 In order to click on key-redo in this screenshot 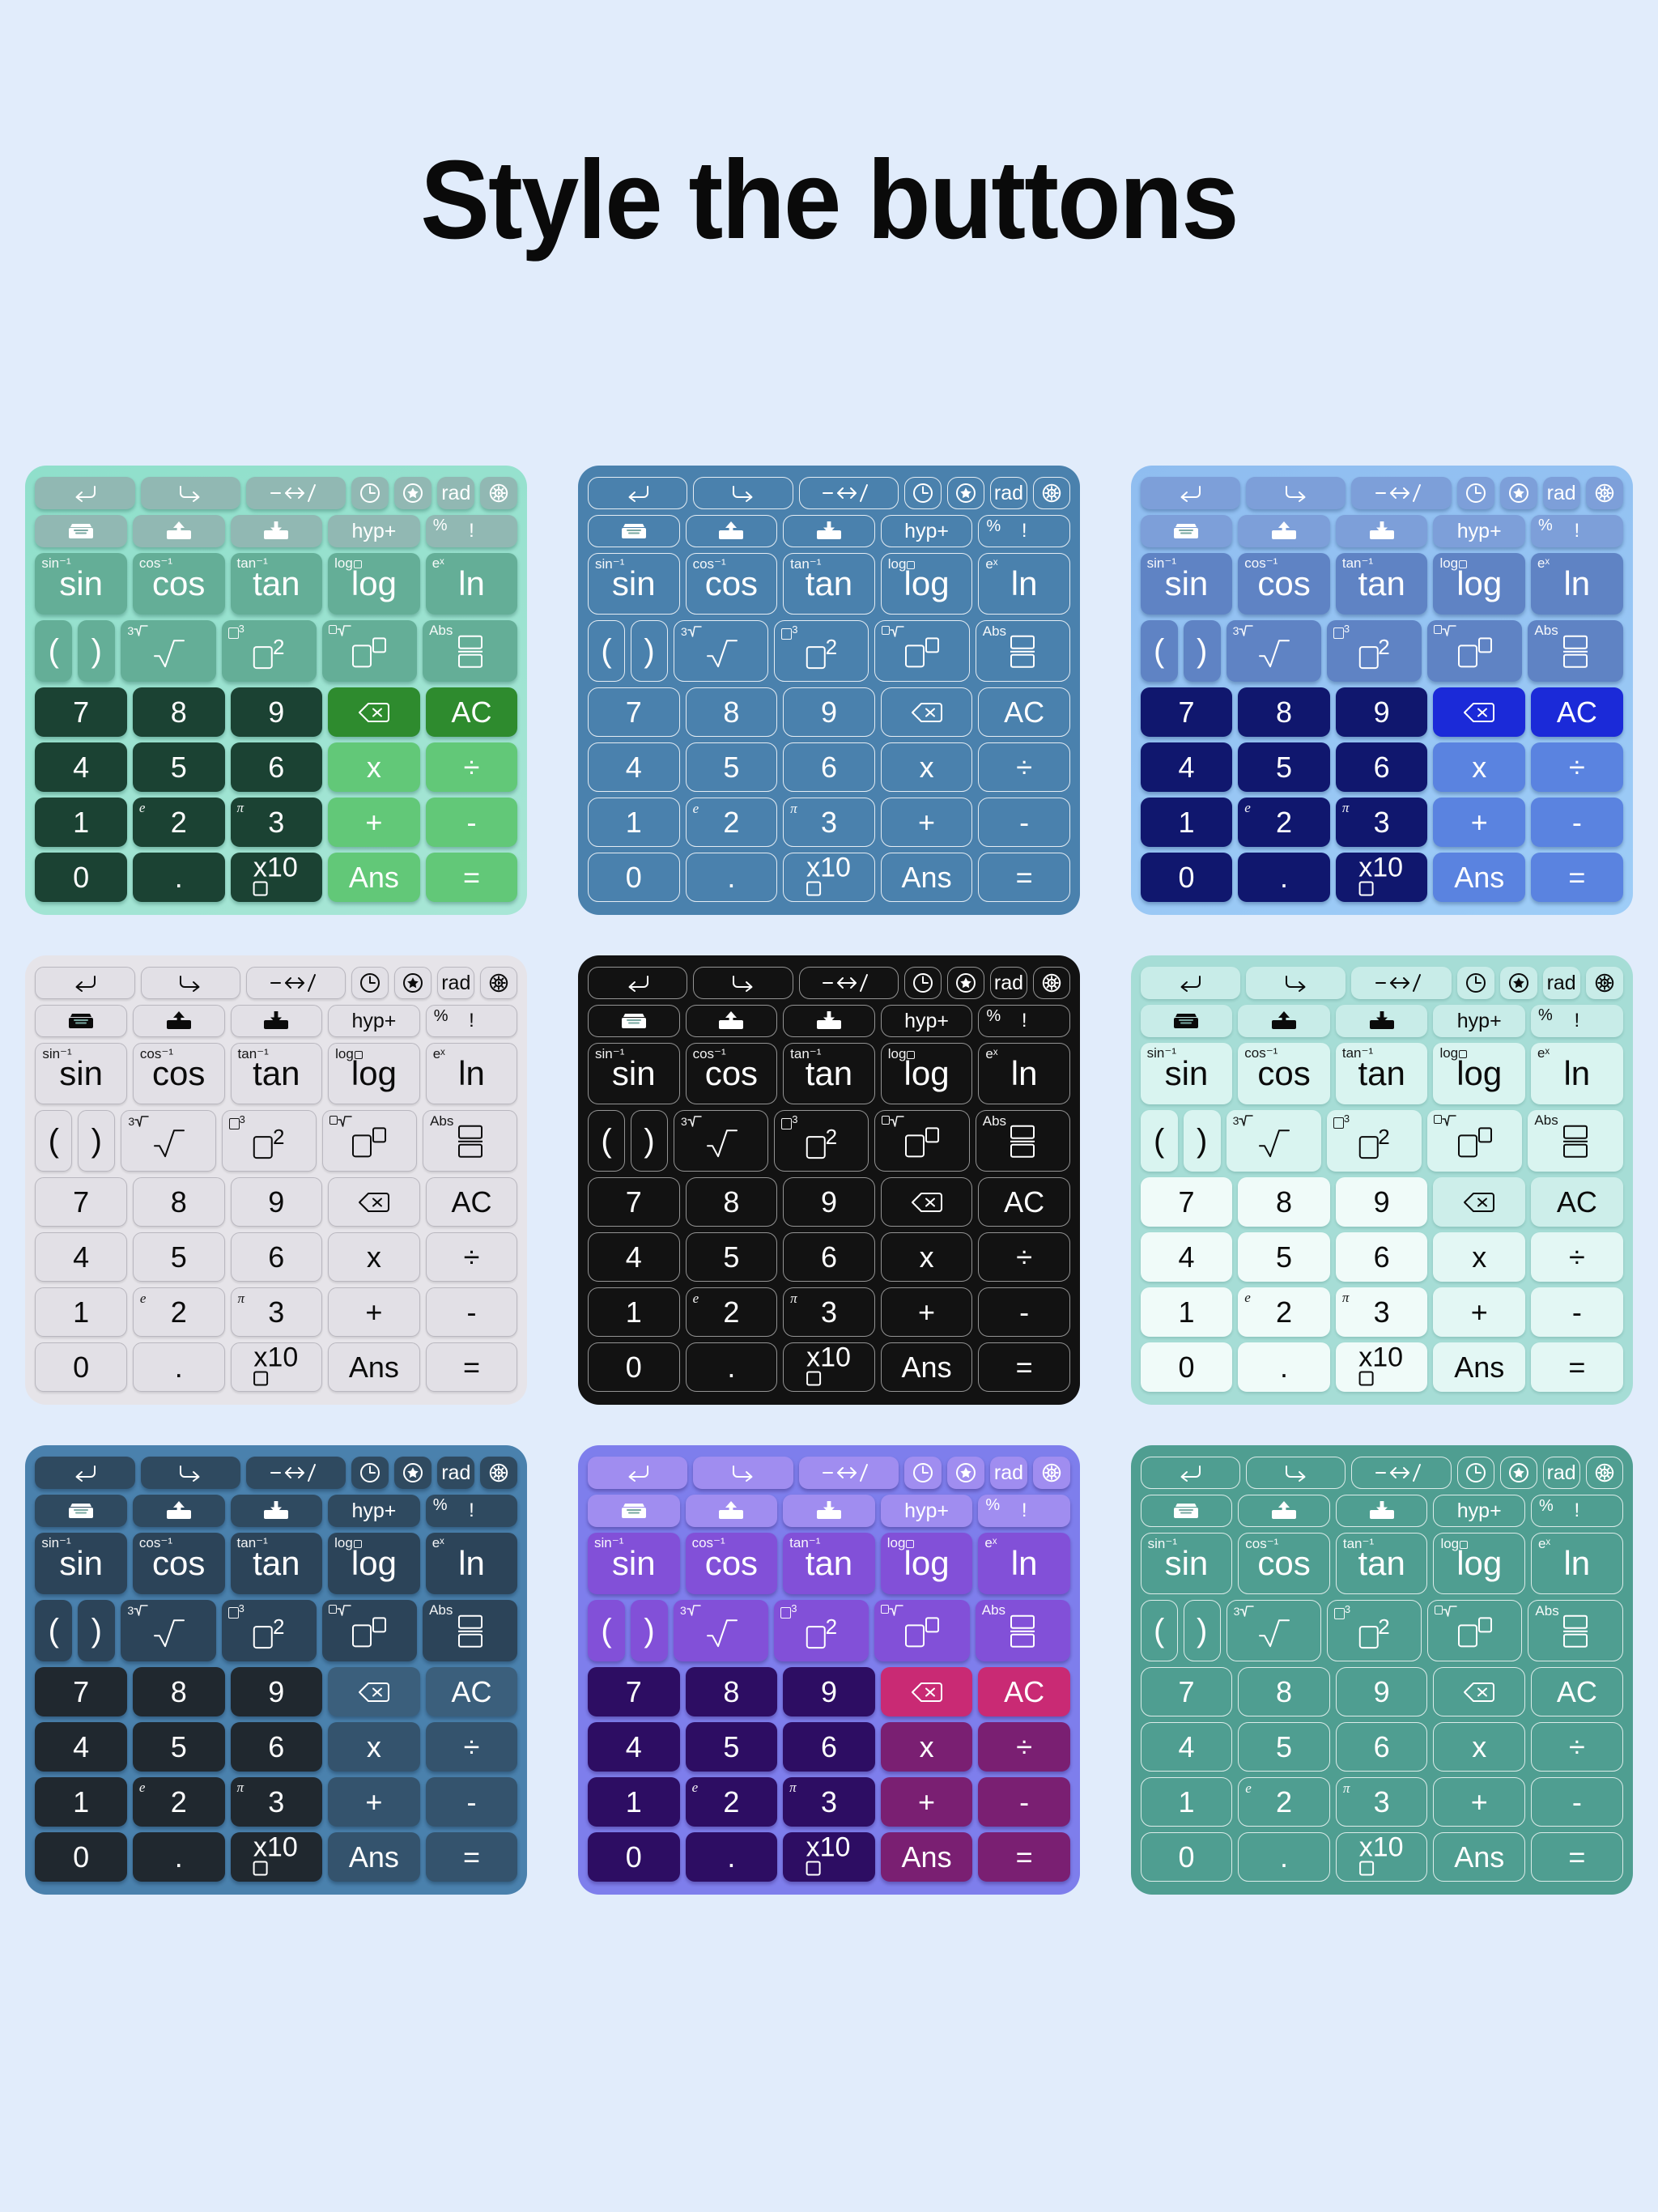, I will do `click(190, 983)`.